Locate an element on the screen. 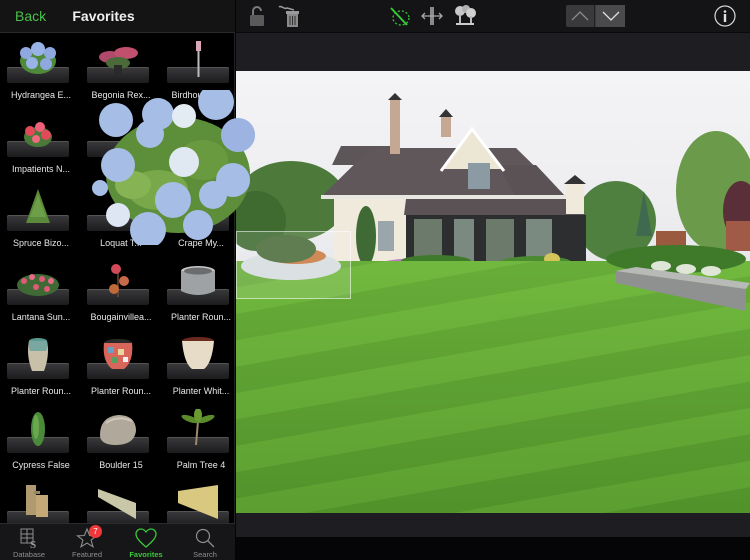 This screenshot has width=750, height=560. fence-panel-icon is located at coordinates (198, 501).